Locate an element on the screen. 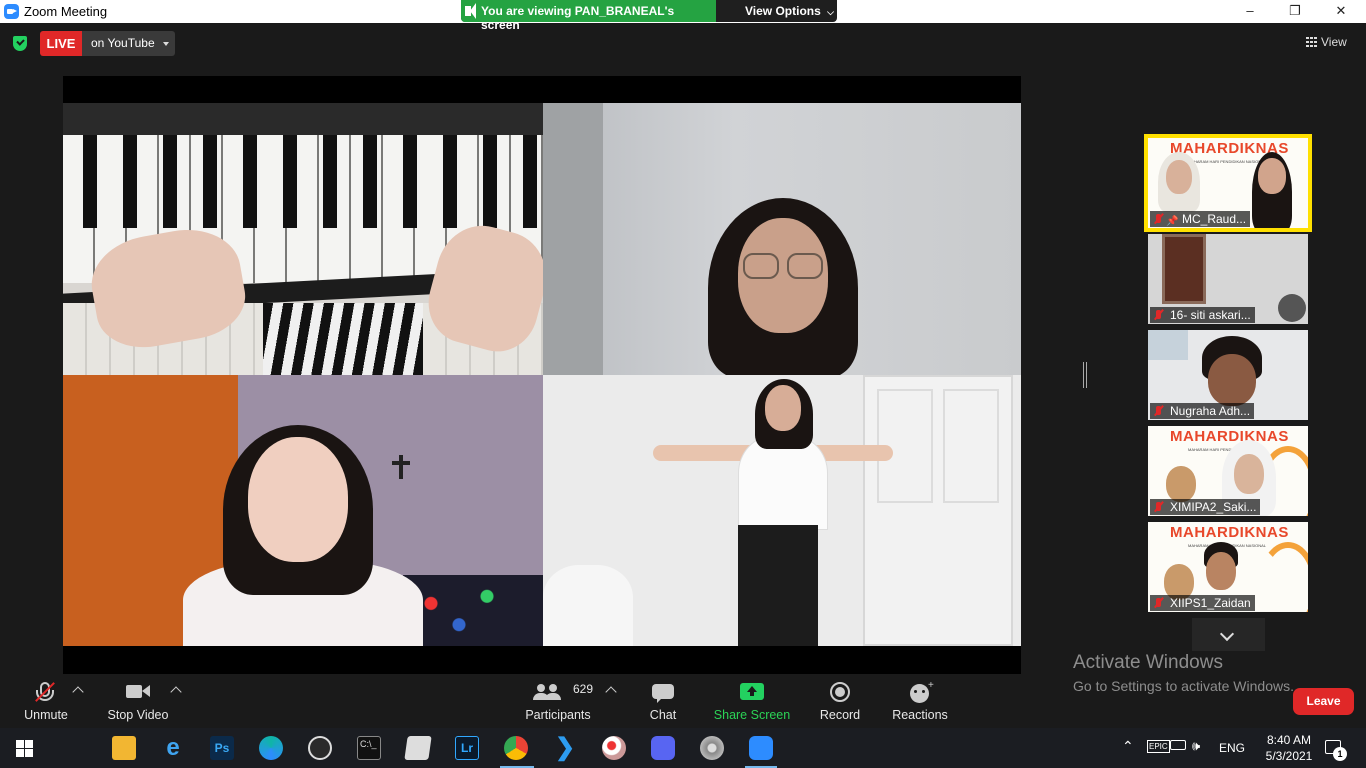 The image size is (1366, 768). file-explorer-icon is located at coordinates (124, 748).